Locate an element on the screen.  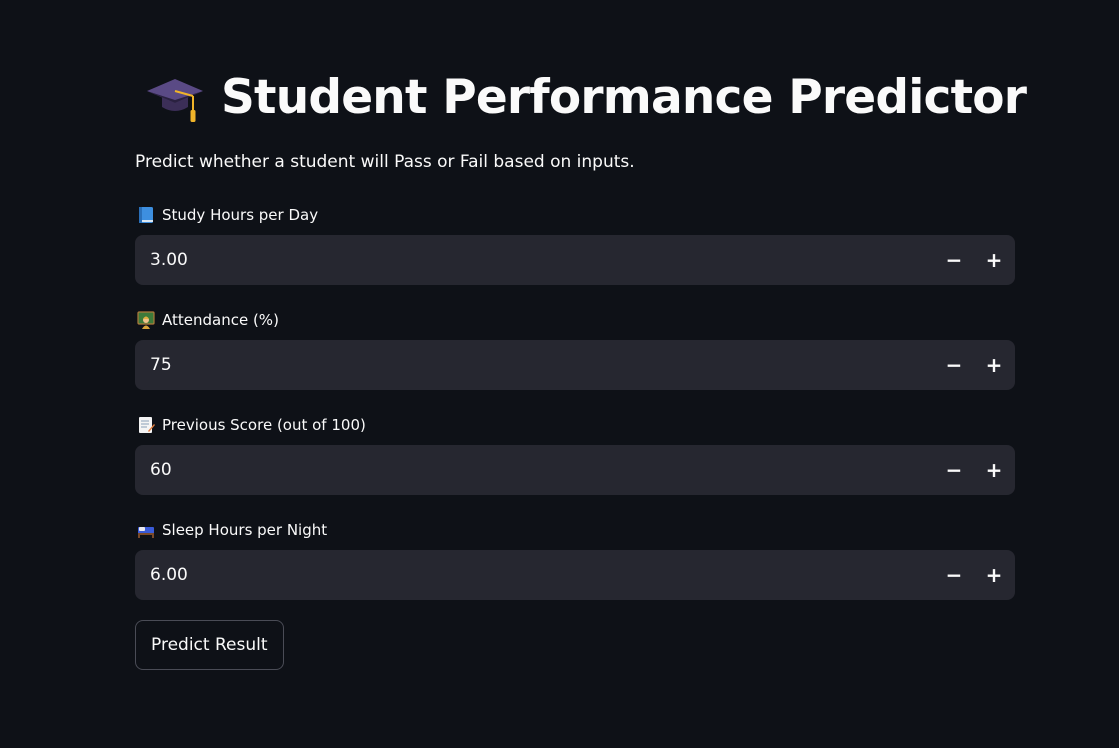
attendance-field is located at coordinates (534, 365).